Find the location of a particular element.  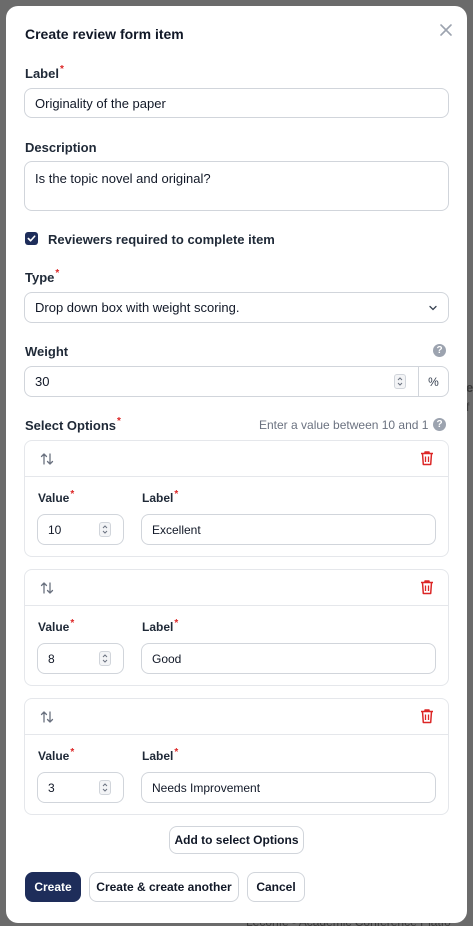

option-label-input: Good is located at coordinates (288, 658).